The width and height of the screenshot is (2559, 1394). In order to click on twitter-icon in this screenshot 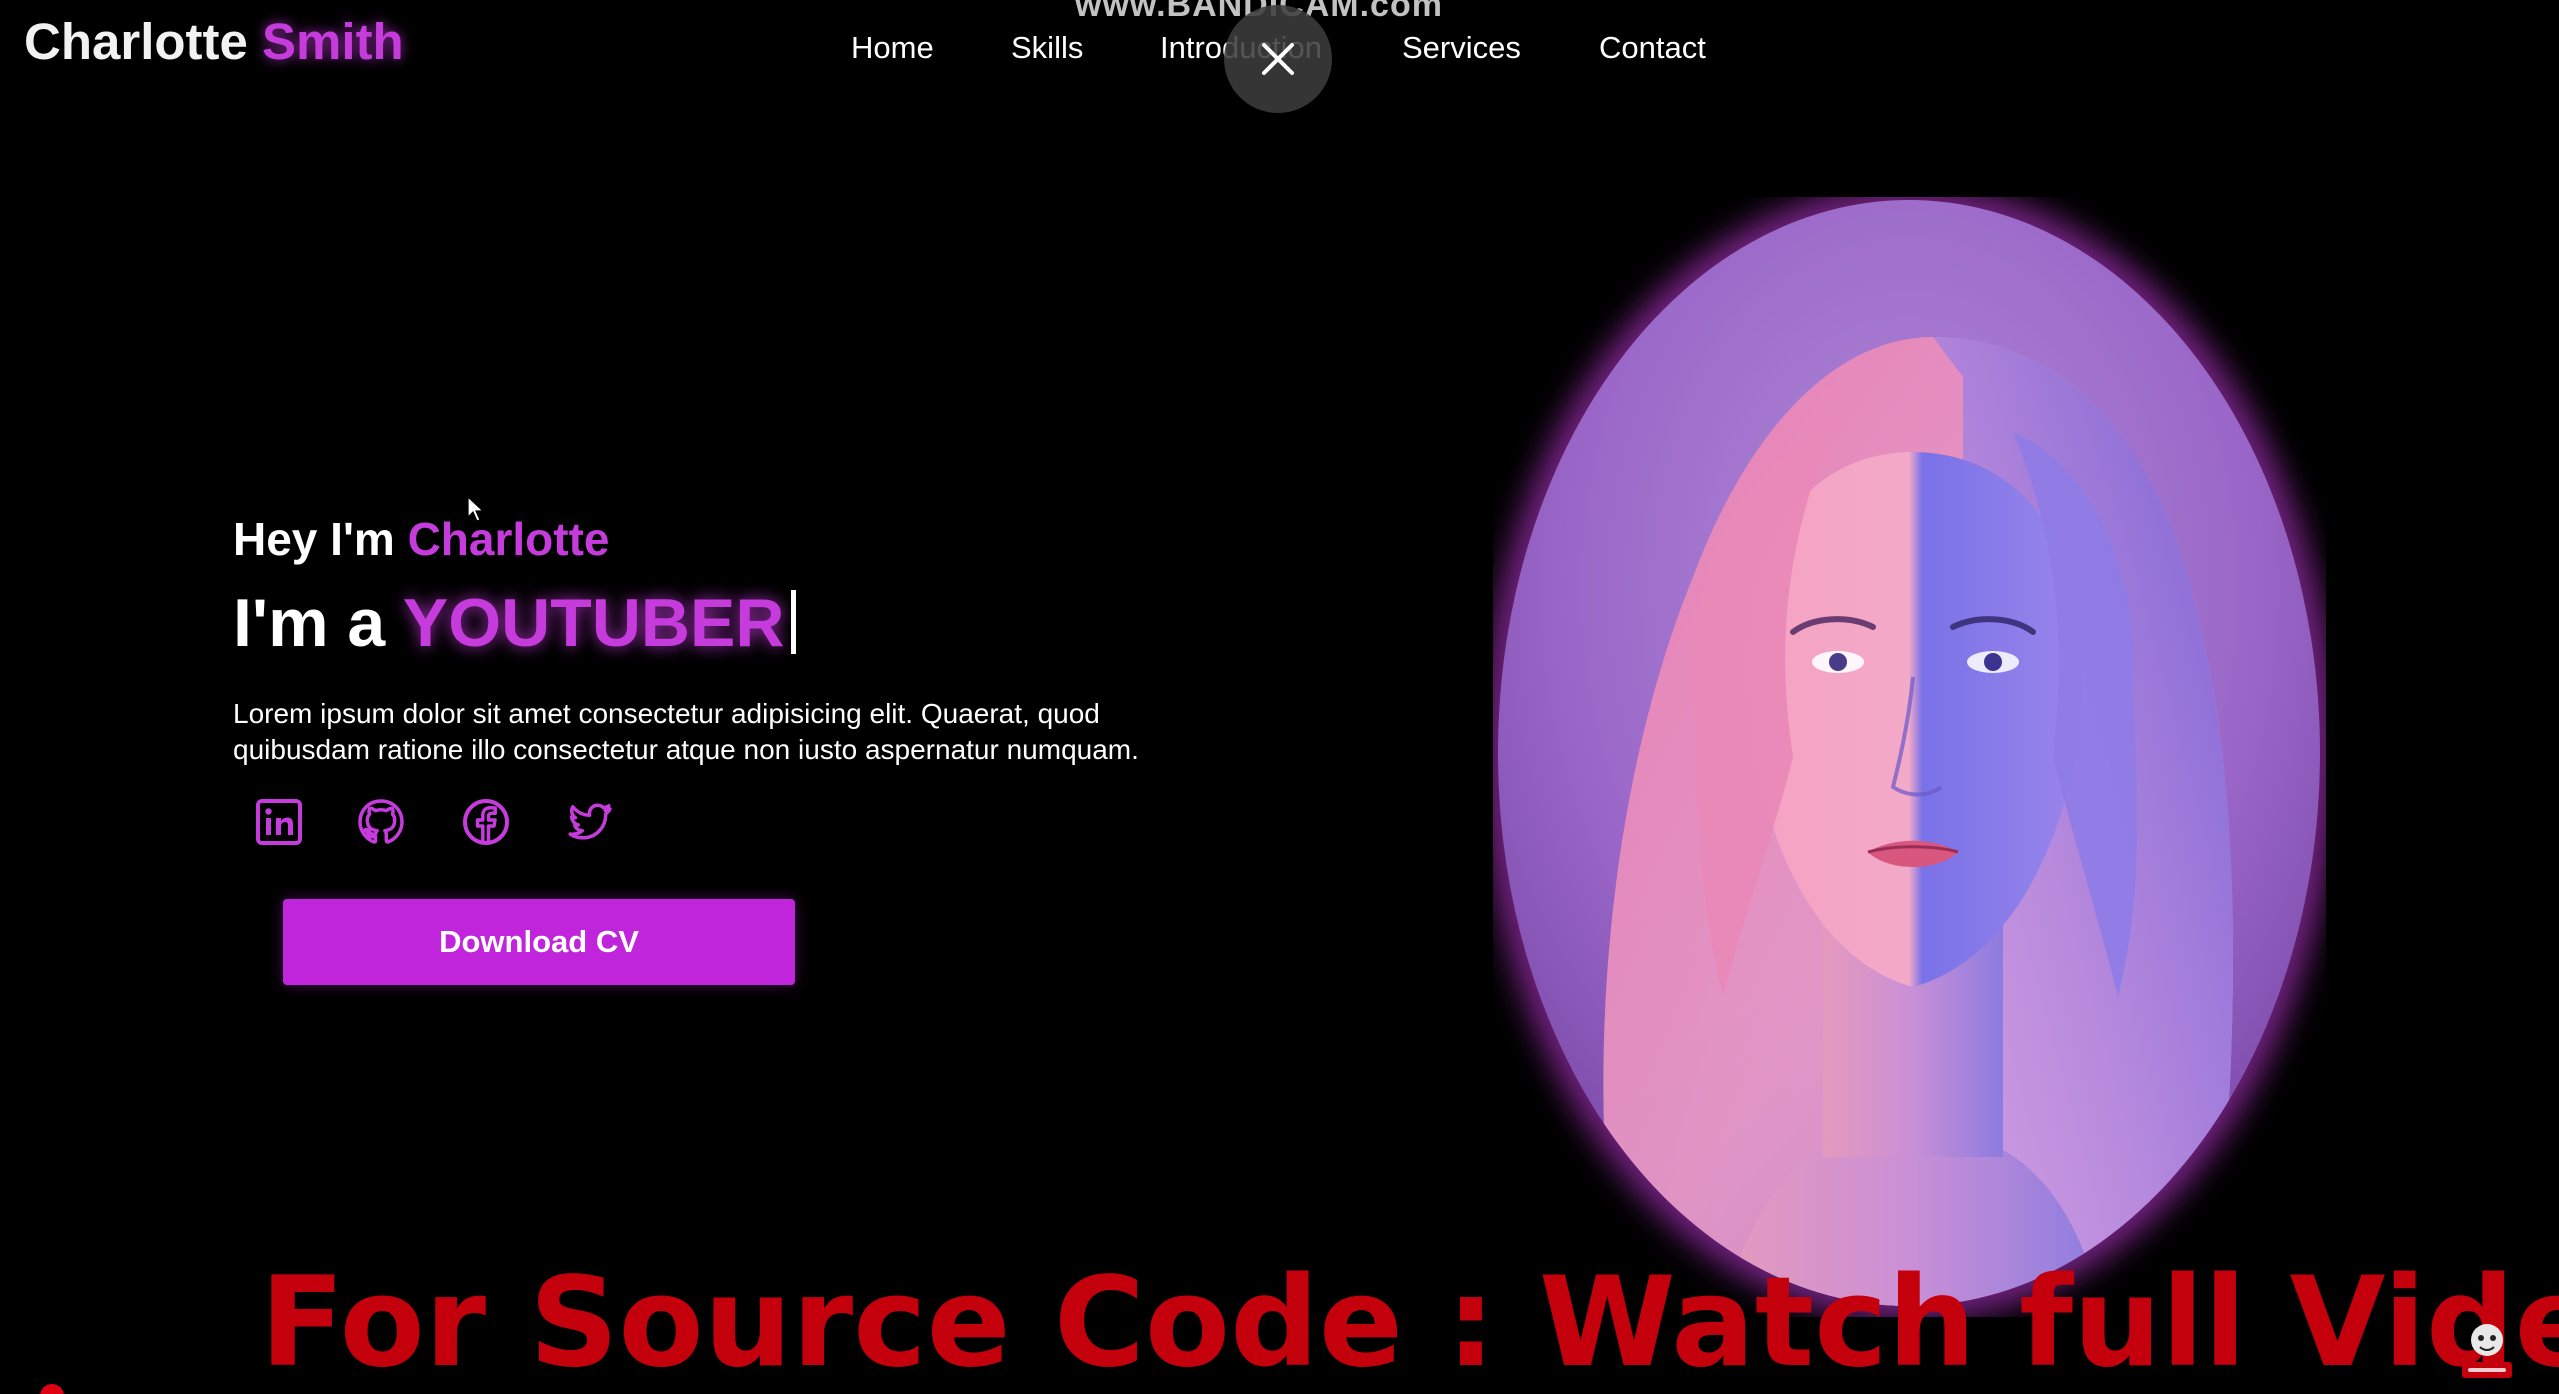, I will do `click(590, 821)`.